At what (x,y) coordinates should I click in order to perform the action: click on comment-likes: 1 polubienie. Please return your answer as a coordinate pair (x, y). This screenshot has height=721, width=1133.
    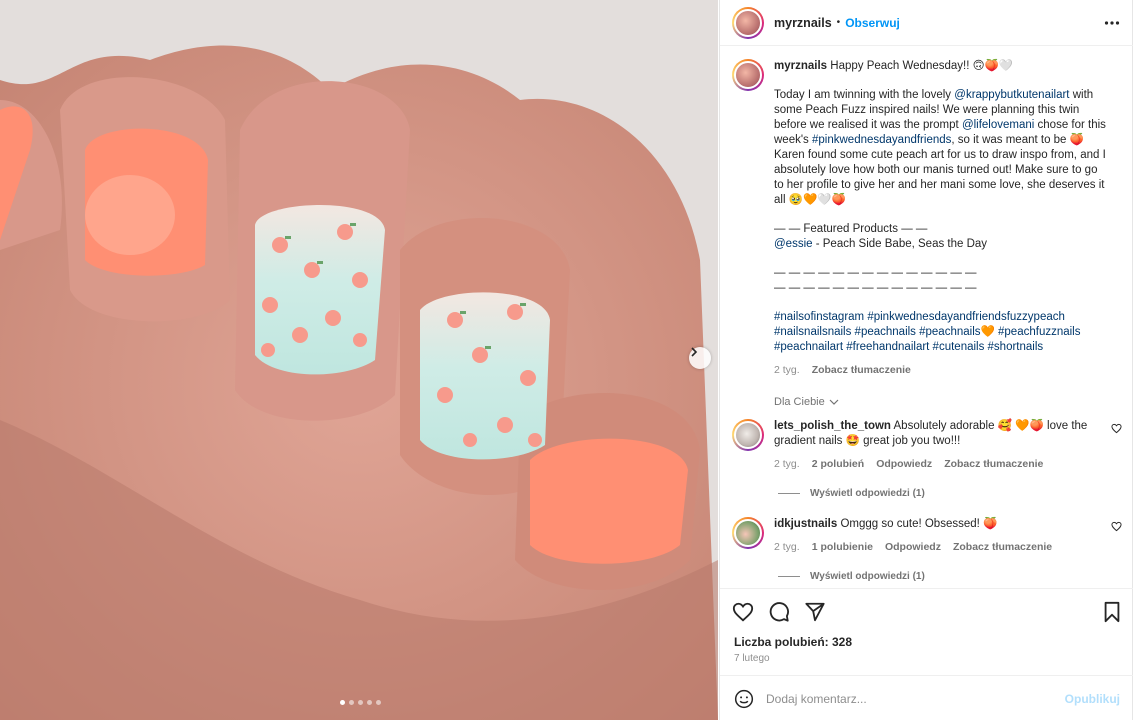
    Looking at the image, I should click on (842, 547).